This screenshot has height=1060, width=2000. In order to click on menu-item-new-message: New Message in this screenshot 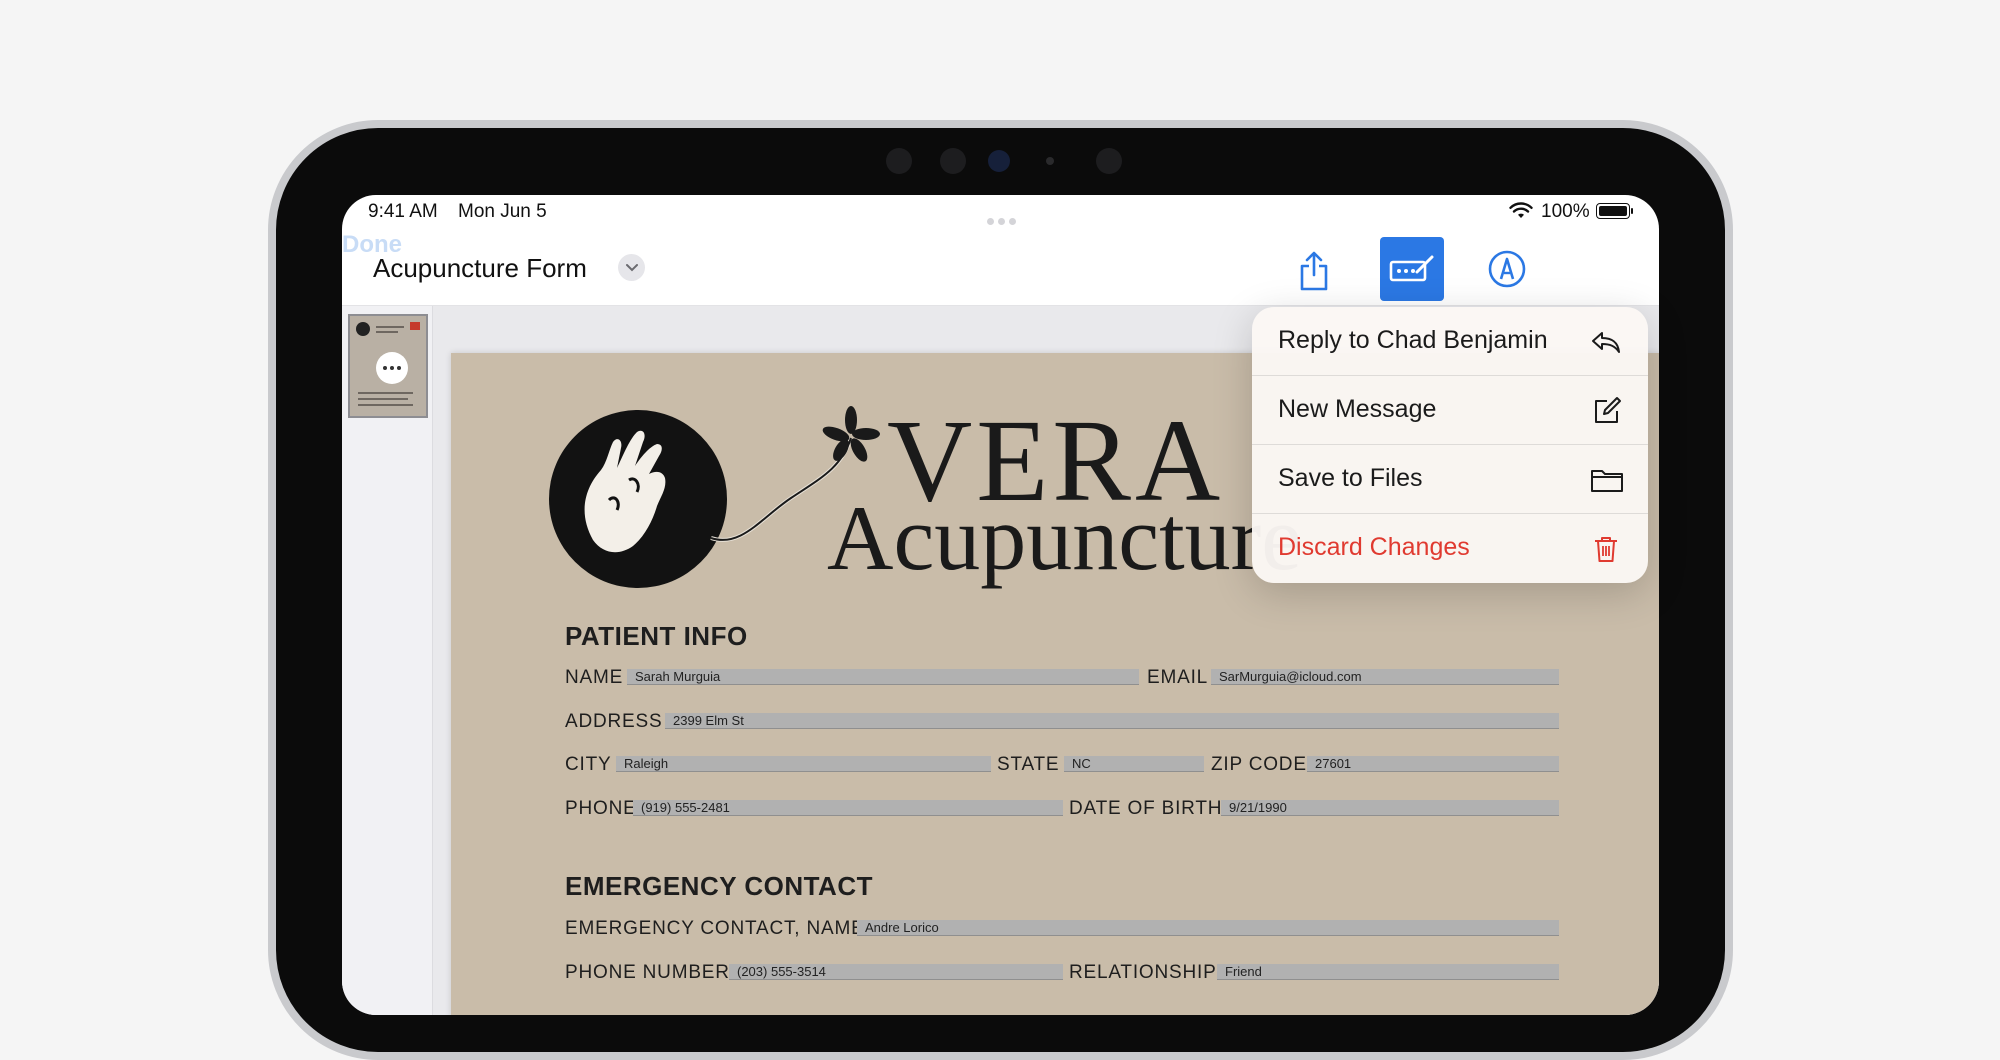, I will do `click(1450, 410)`.